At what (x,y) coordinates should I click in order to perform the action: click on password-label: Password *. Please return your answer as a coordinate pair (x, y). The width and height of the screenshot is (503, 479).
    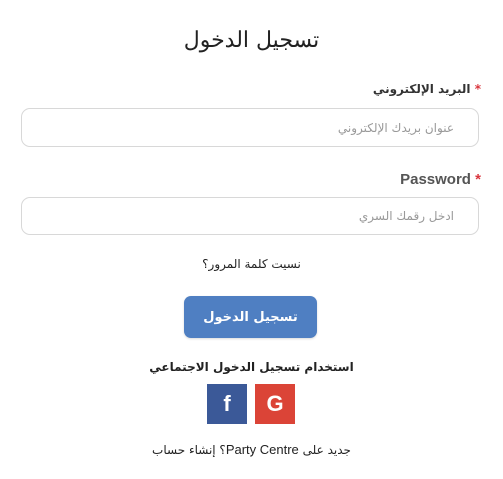
    Looking at the image, I should click on (440, 179).